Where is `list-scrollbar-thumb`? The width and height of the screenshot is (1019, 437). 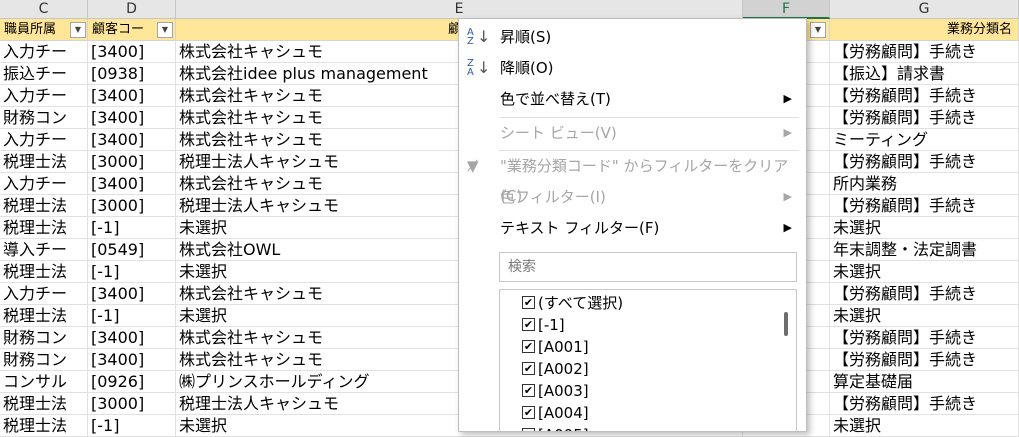
list-scrollbar-thumb is located at coordinates (786, 324).